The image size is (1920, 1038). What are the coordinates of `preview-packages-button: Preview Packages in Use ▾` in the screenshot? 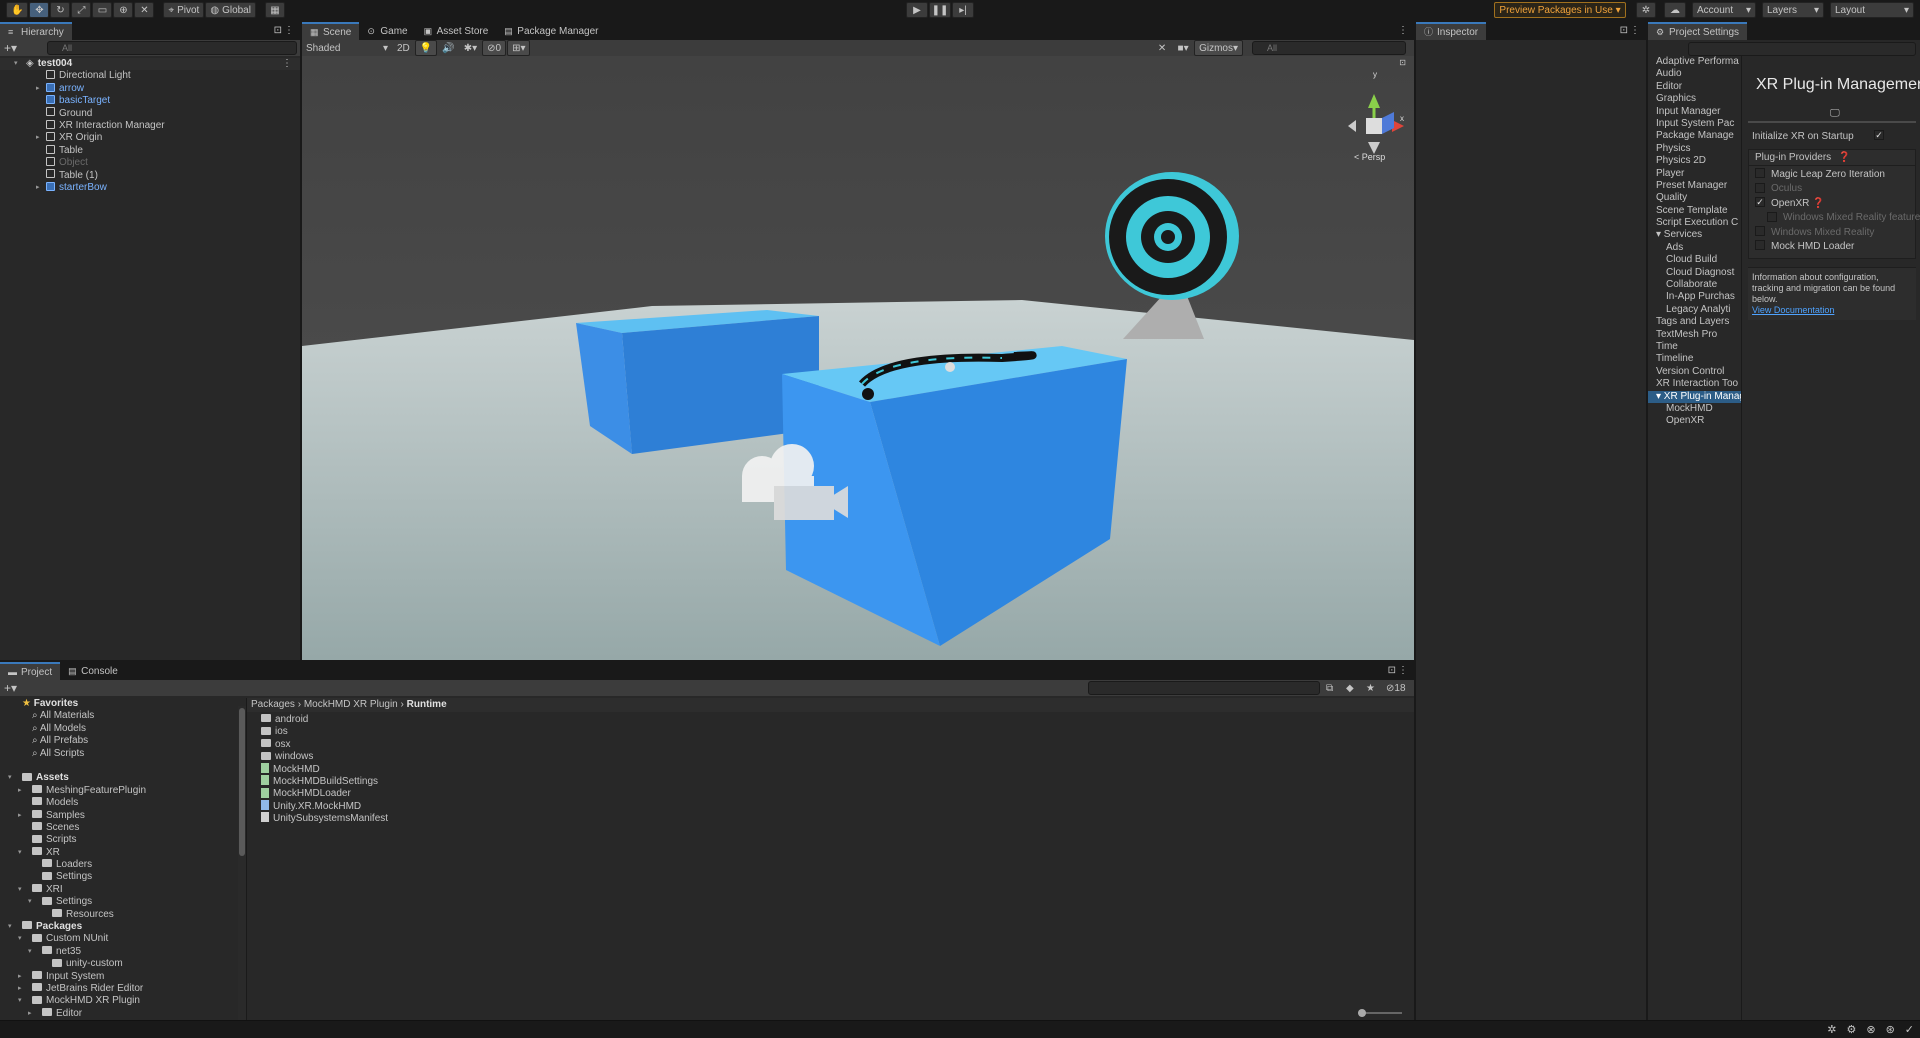 It's located at (1560, 10).